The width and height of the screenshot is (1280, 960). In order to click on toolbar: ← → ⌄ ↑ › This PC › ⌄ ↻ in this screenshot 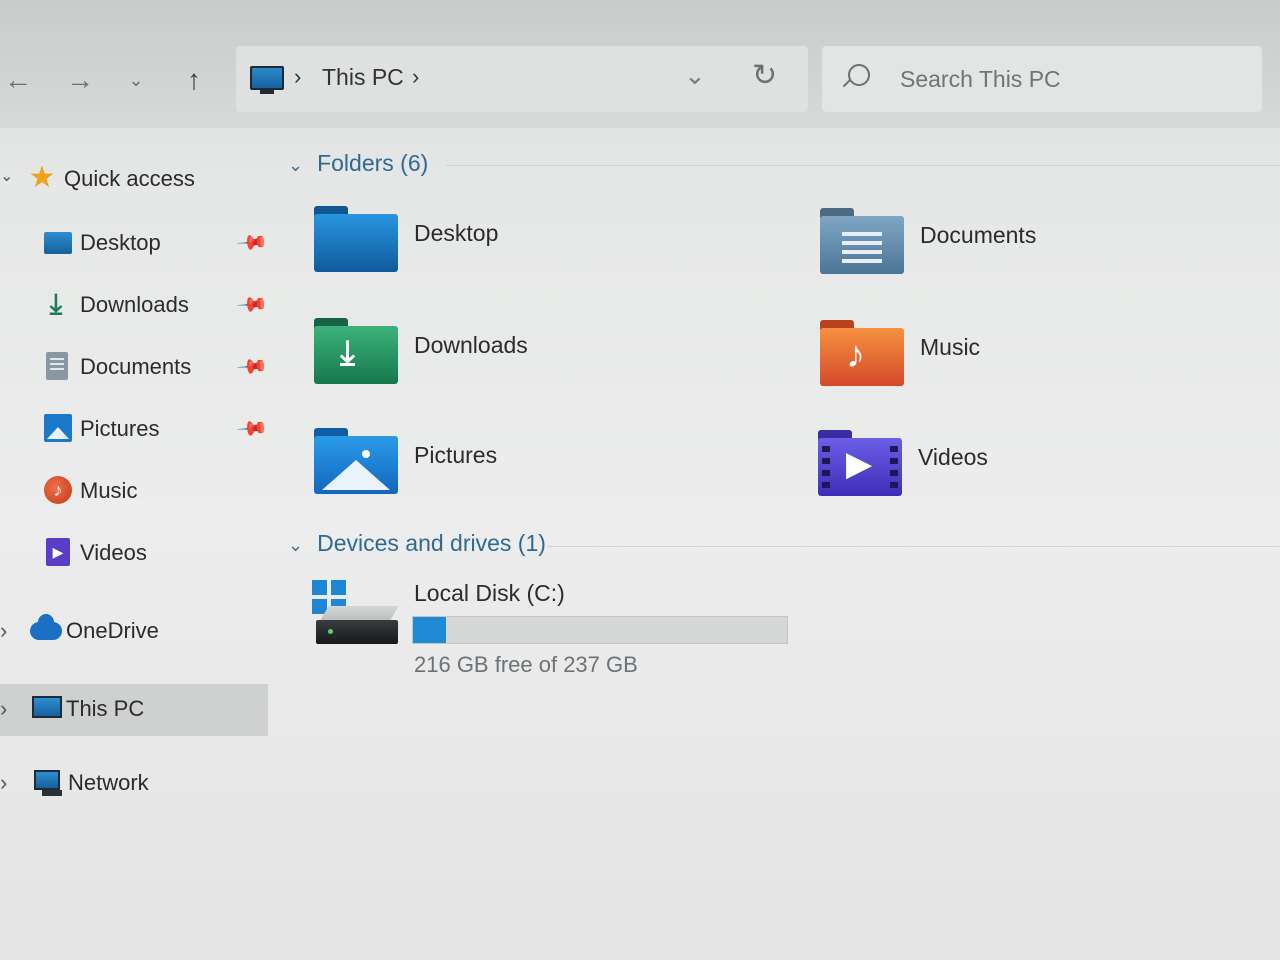, I will do `click(640, 64)`.